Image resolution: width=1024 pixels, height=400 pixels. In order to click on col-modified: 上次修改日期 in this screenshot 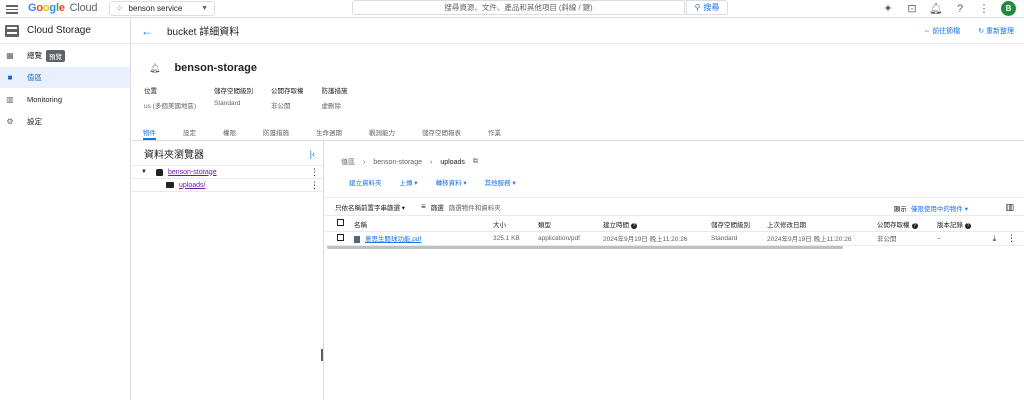, I will do `click(819, 224)`.